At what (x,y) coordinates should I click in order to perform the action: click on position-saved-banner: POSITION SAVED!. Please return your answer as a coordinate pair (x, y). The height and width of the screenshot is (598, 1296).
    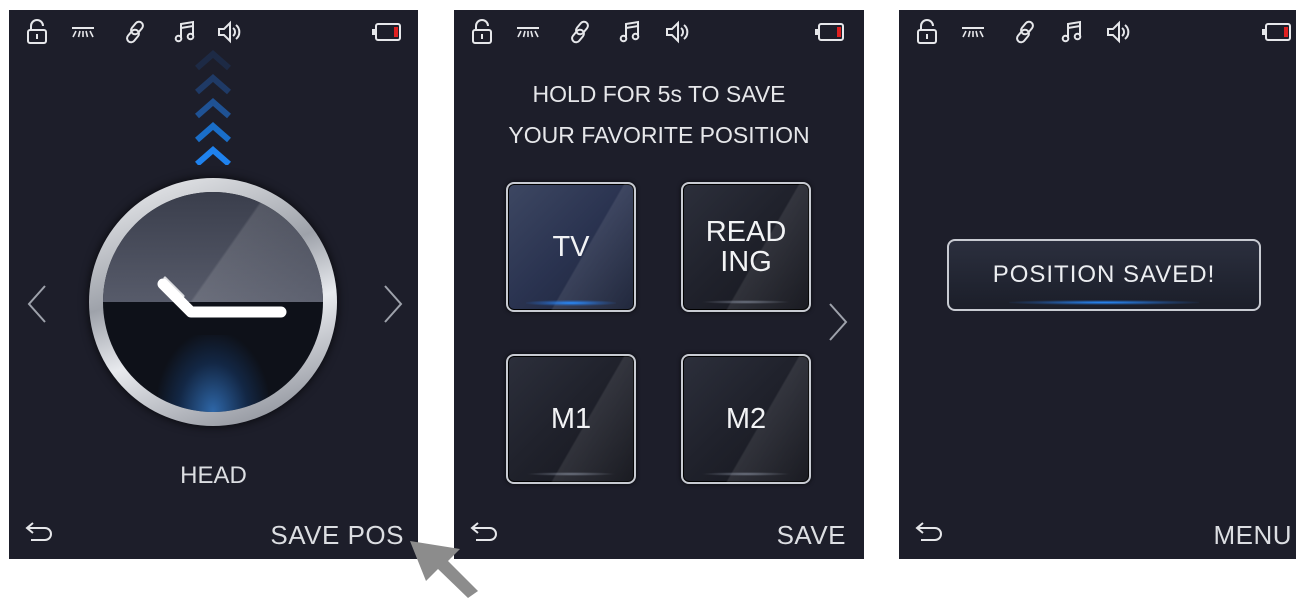
    Looking at the image, I should click on (1104, 275).